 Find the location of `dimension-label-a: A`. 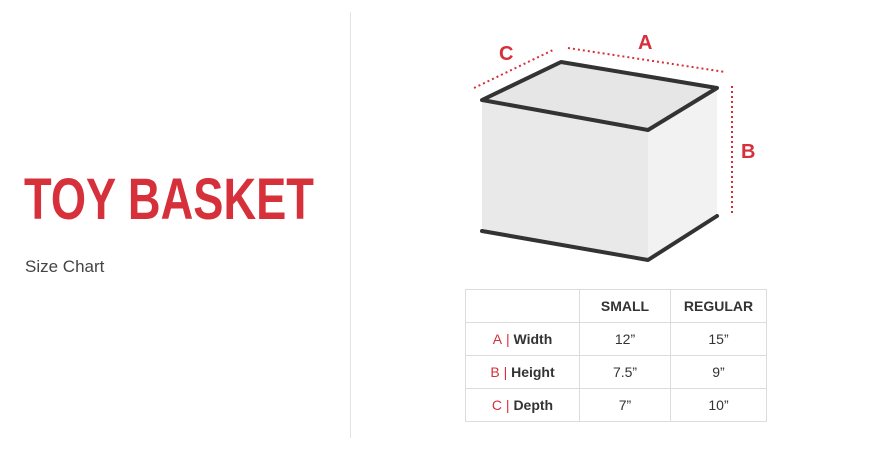

dimension-label-a: A is located at coordinates (645, 43).